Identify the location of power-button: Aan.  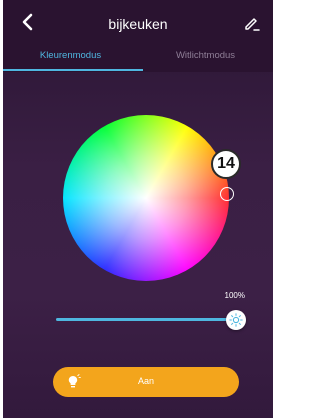
(146, 382).